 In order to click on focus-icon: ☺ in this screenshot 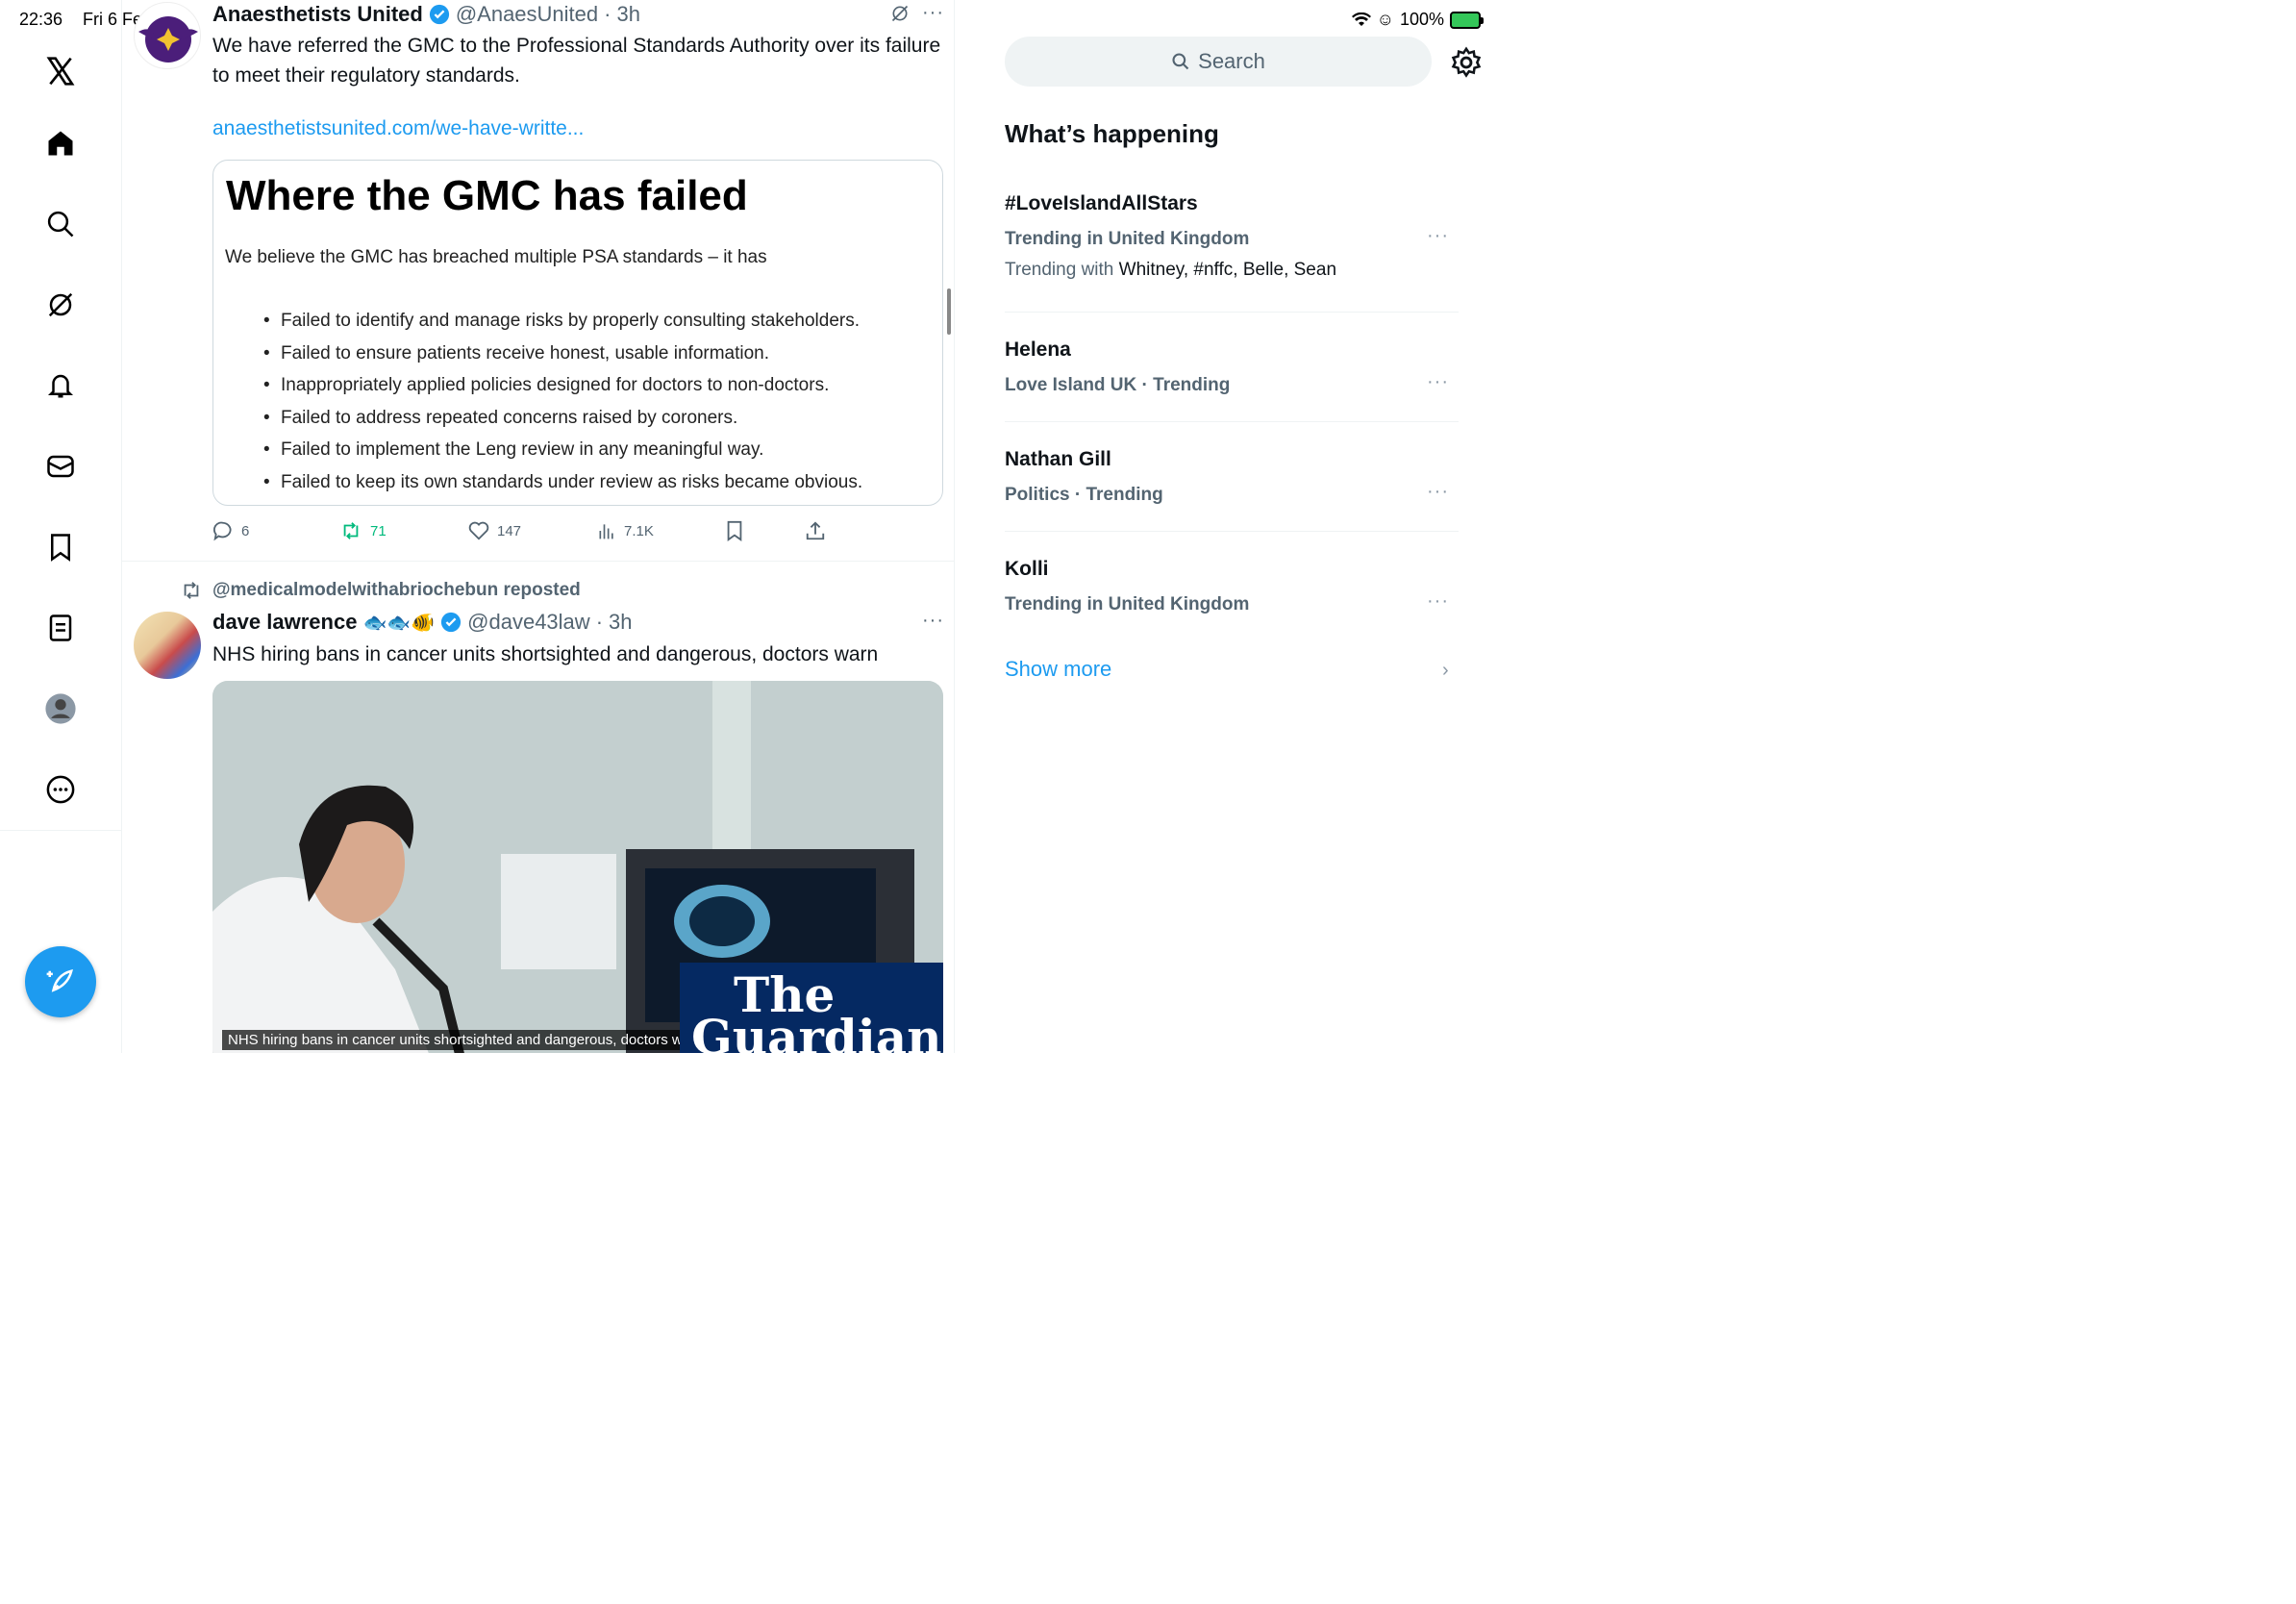, I will do `click(1385, 19)`.